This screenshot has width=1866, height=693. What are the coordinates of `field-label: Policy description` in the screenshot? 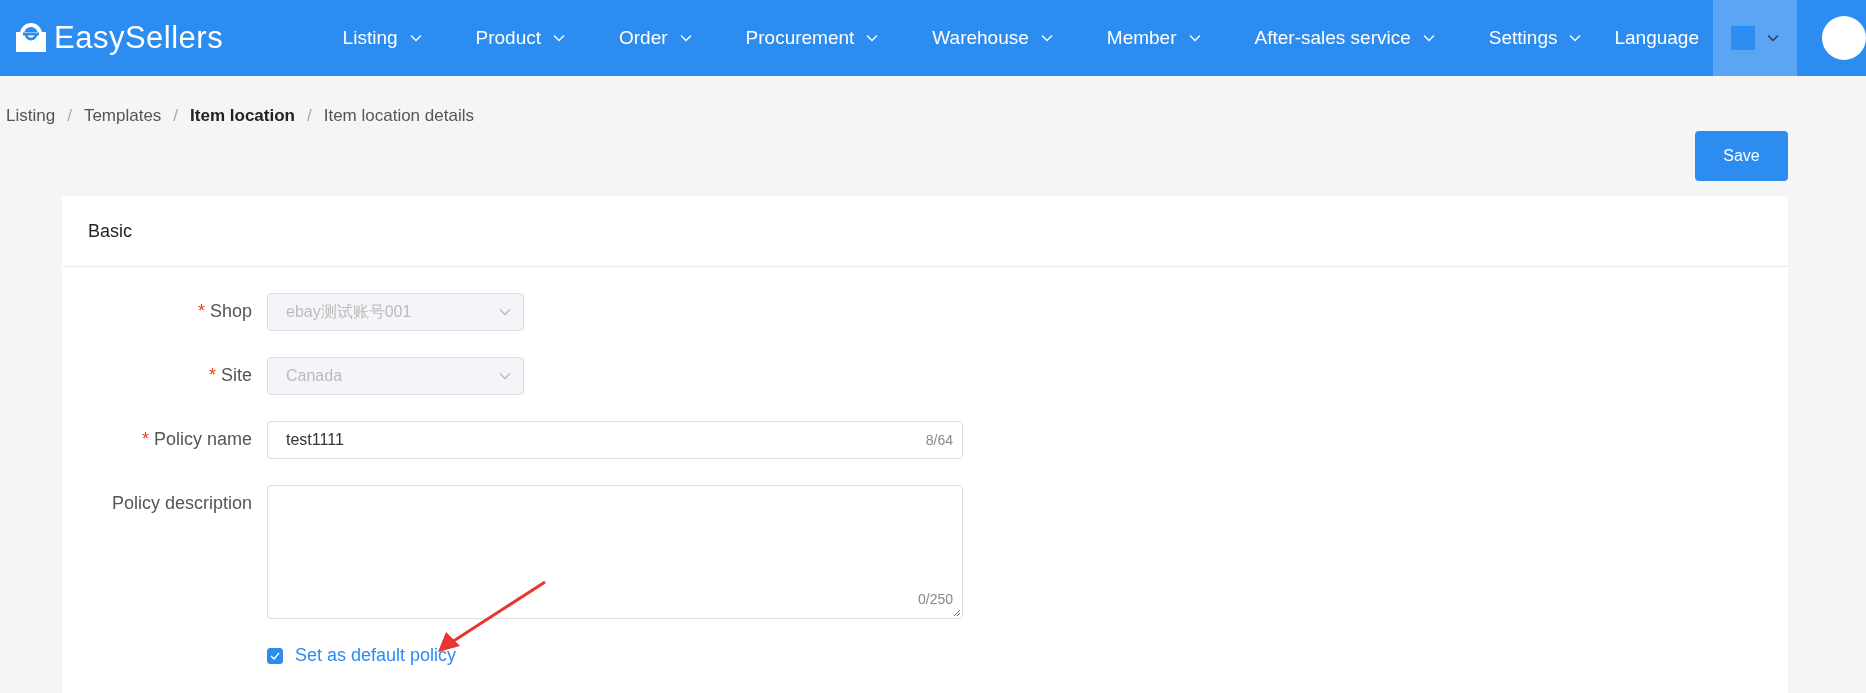 It's located at (181, 503).